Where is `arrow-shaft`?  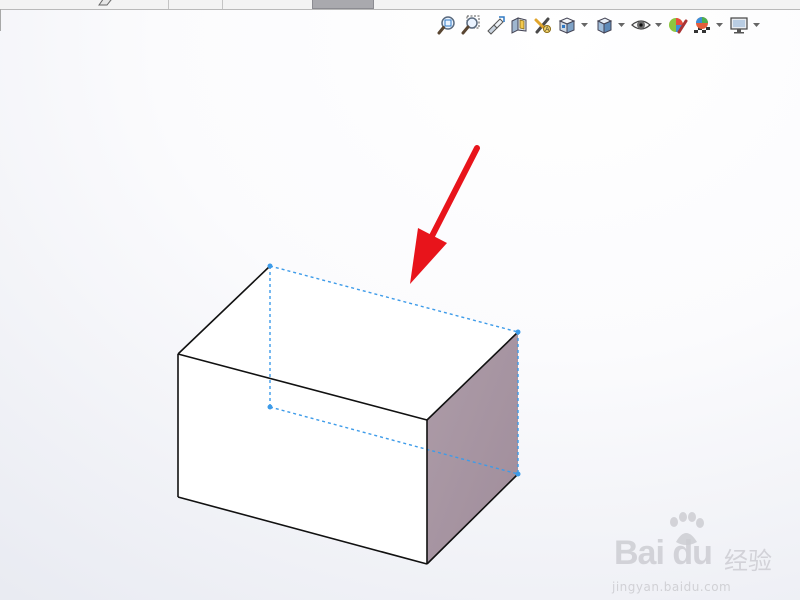
arrow-shaft is located at coordinates (454, 192).